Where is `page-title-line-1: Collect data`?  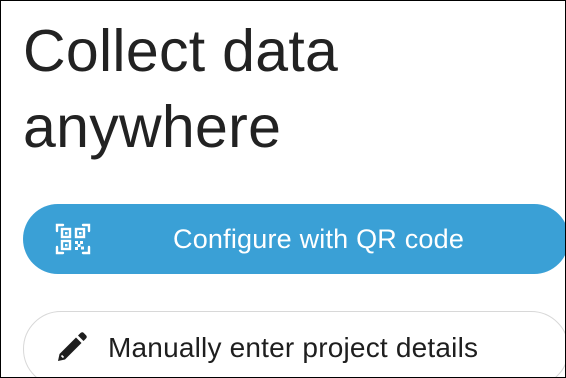
page-title-line-1: Collect data is located at coordinates (181, 51).